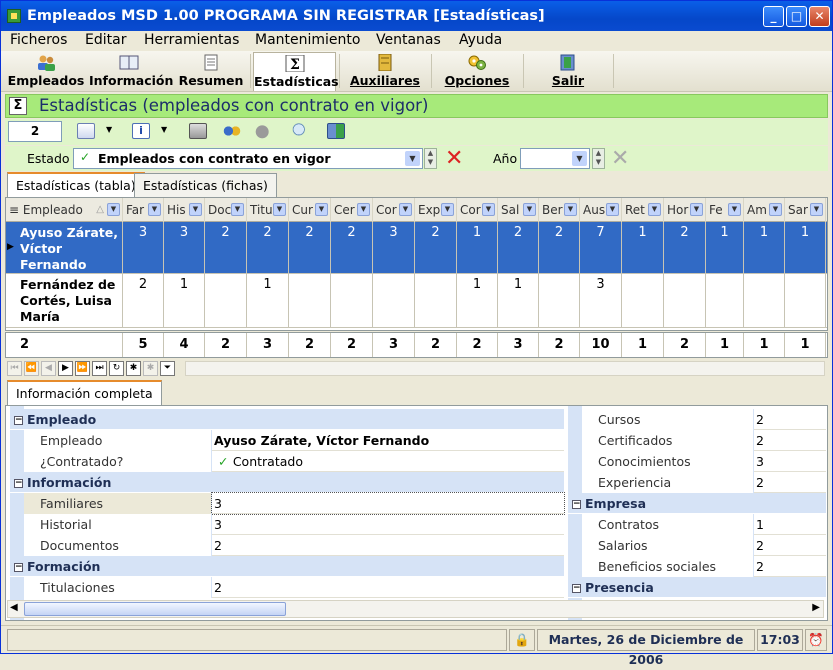  I want to click on next-page-icon: ⏩, so click(82, 368).